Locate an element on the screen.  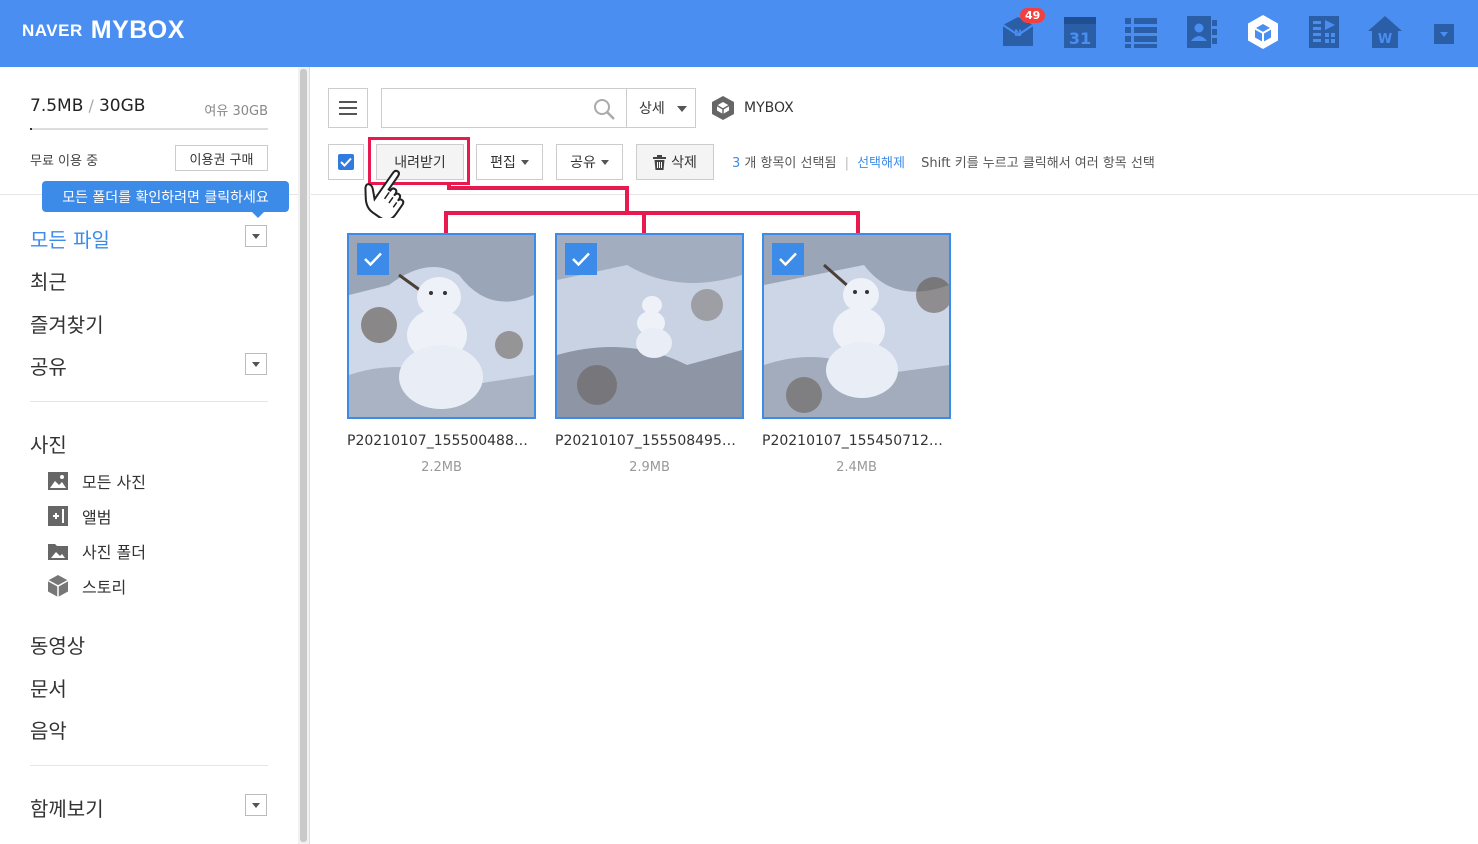
nav-recent: 최근 is located at coordinates (48, 280).